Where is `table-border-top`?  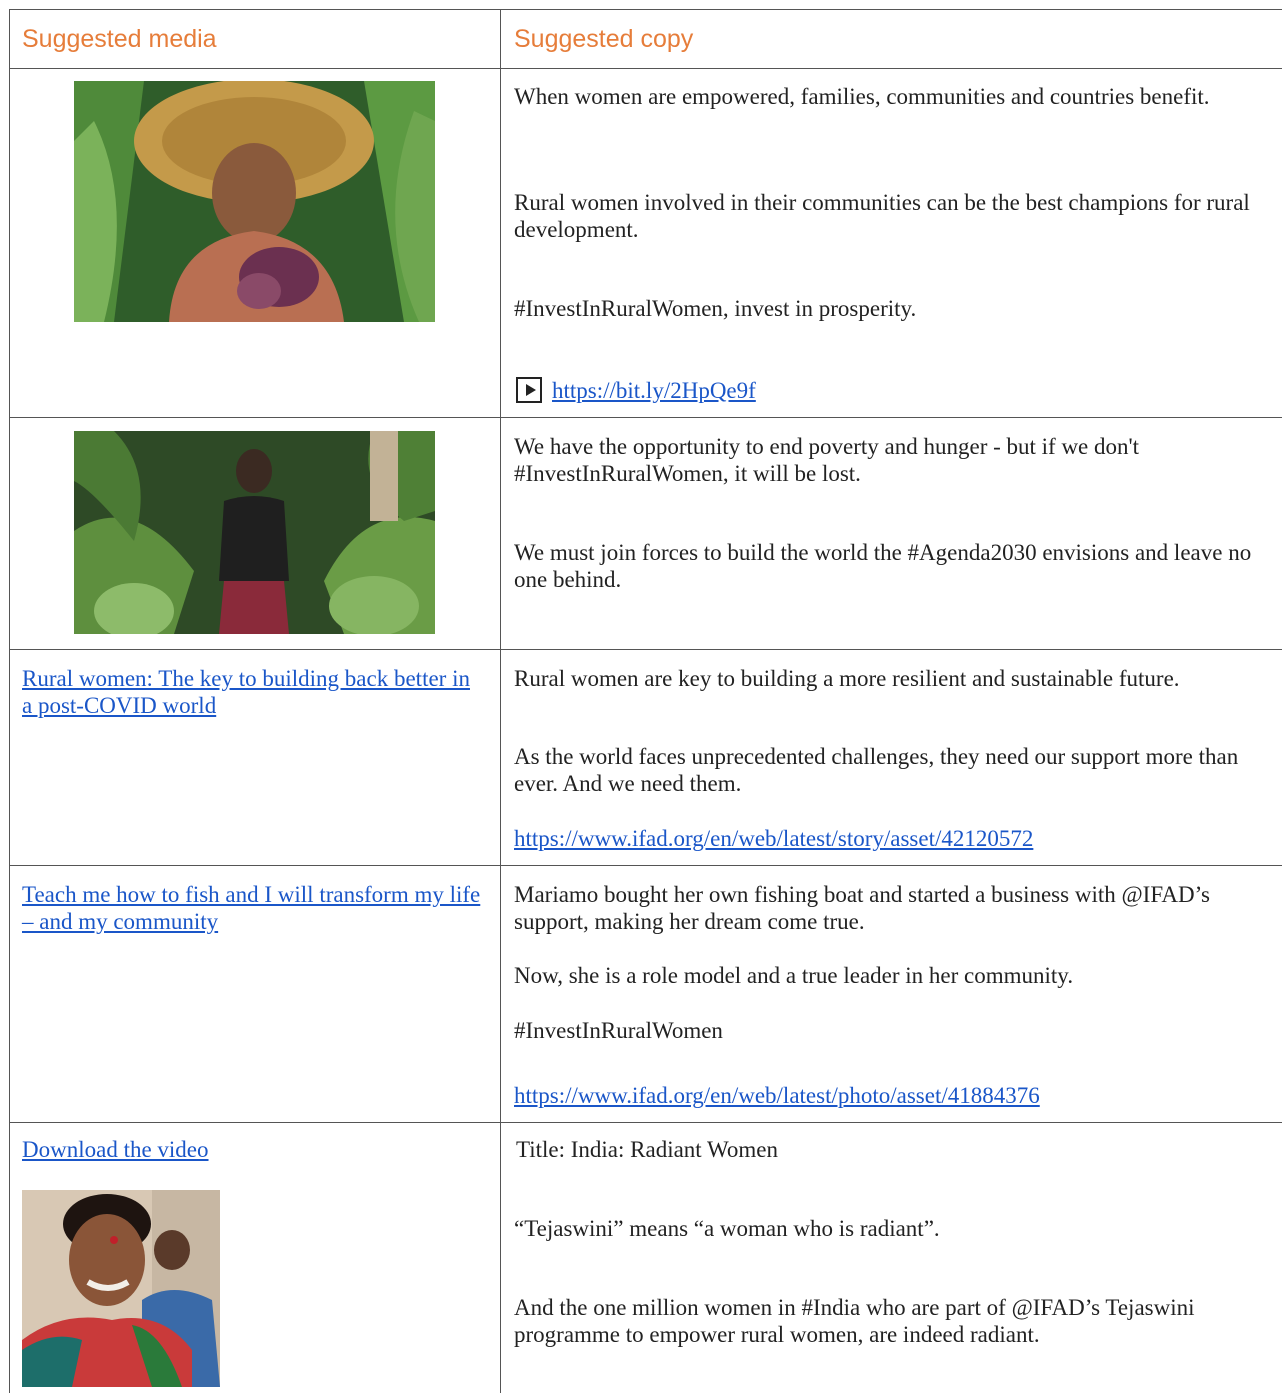
table-border-top is located at coordinates (645, 9).